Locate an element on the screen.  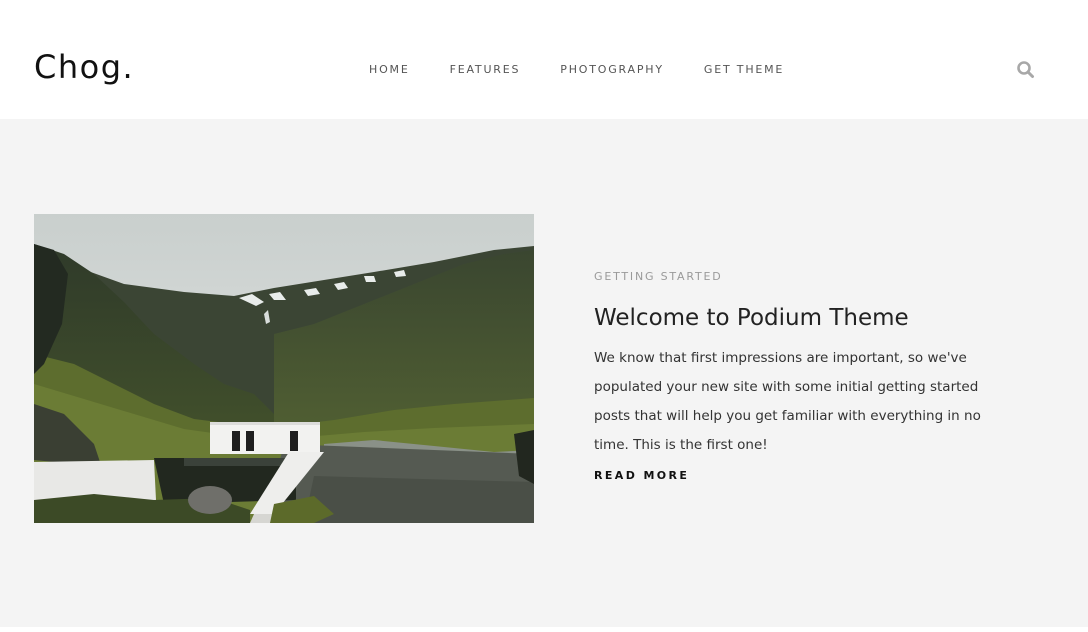
nav-item-get-theme: GET THEME is located at coordinates (744, 70).